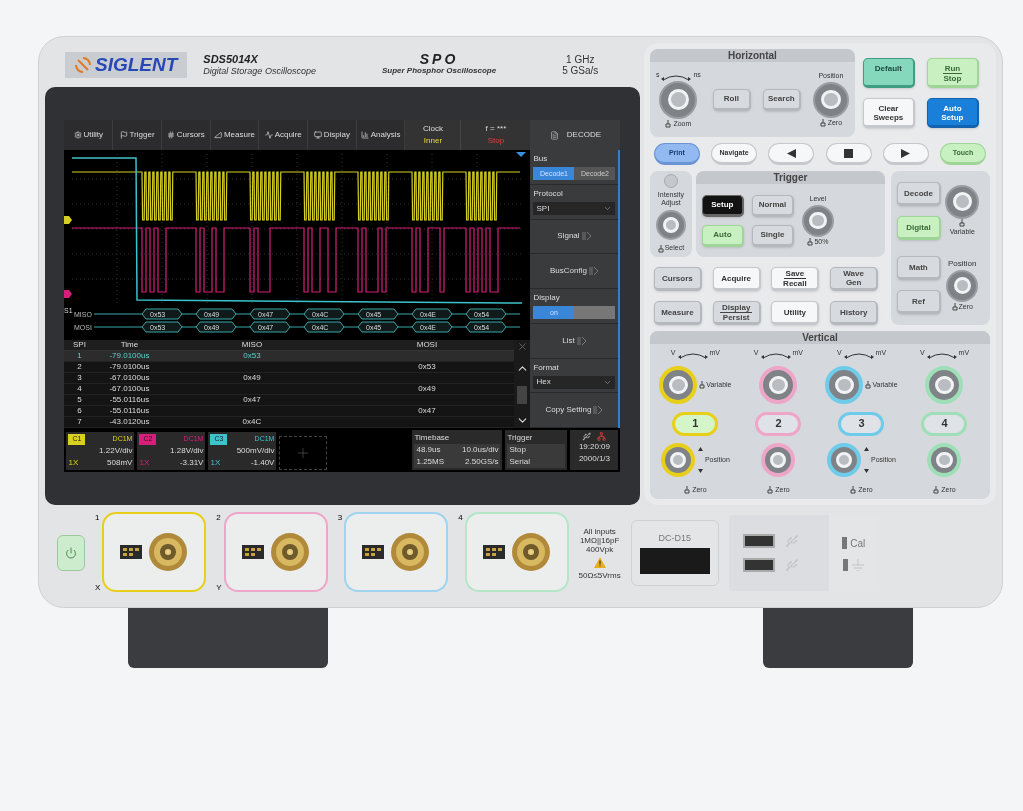 Image resolution: width=1023 pixels, height=811 pixels. Describe the element at coordinates (187, 450) in the screenshot. I see `scale-value: 1.28V/div` at that location.